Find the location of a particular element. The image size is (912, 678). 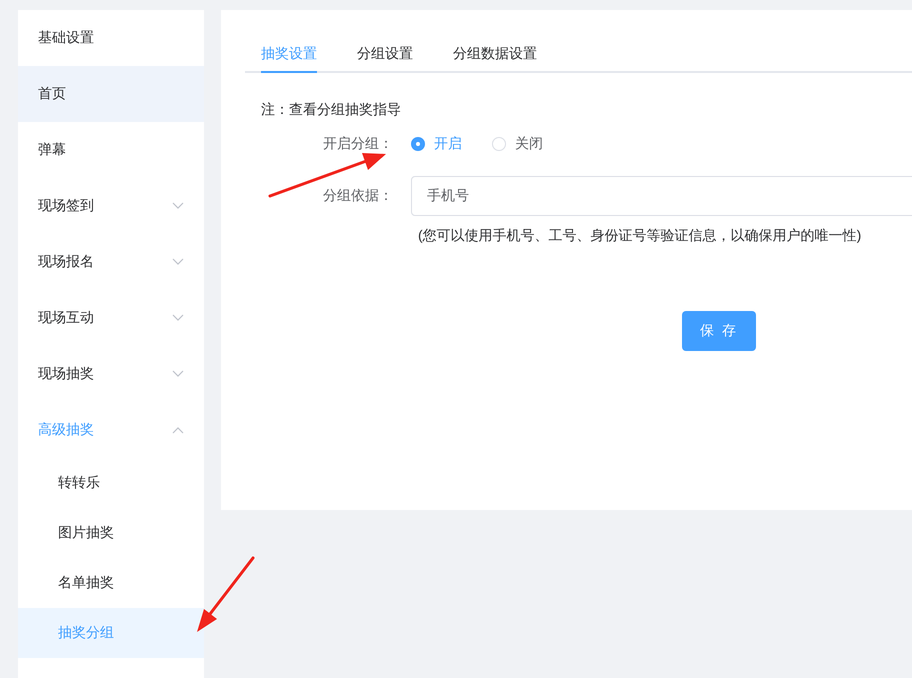

field-label: 分组依据： is located at coordinates (357, 196).